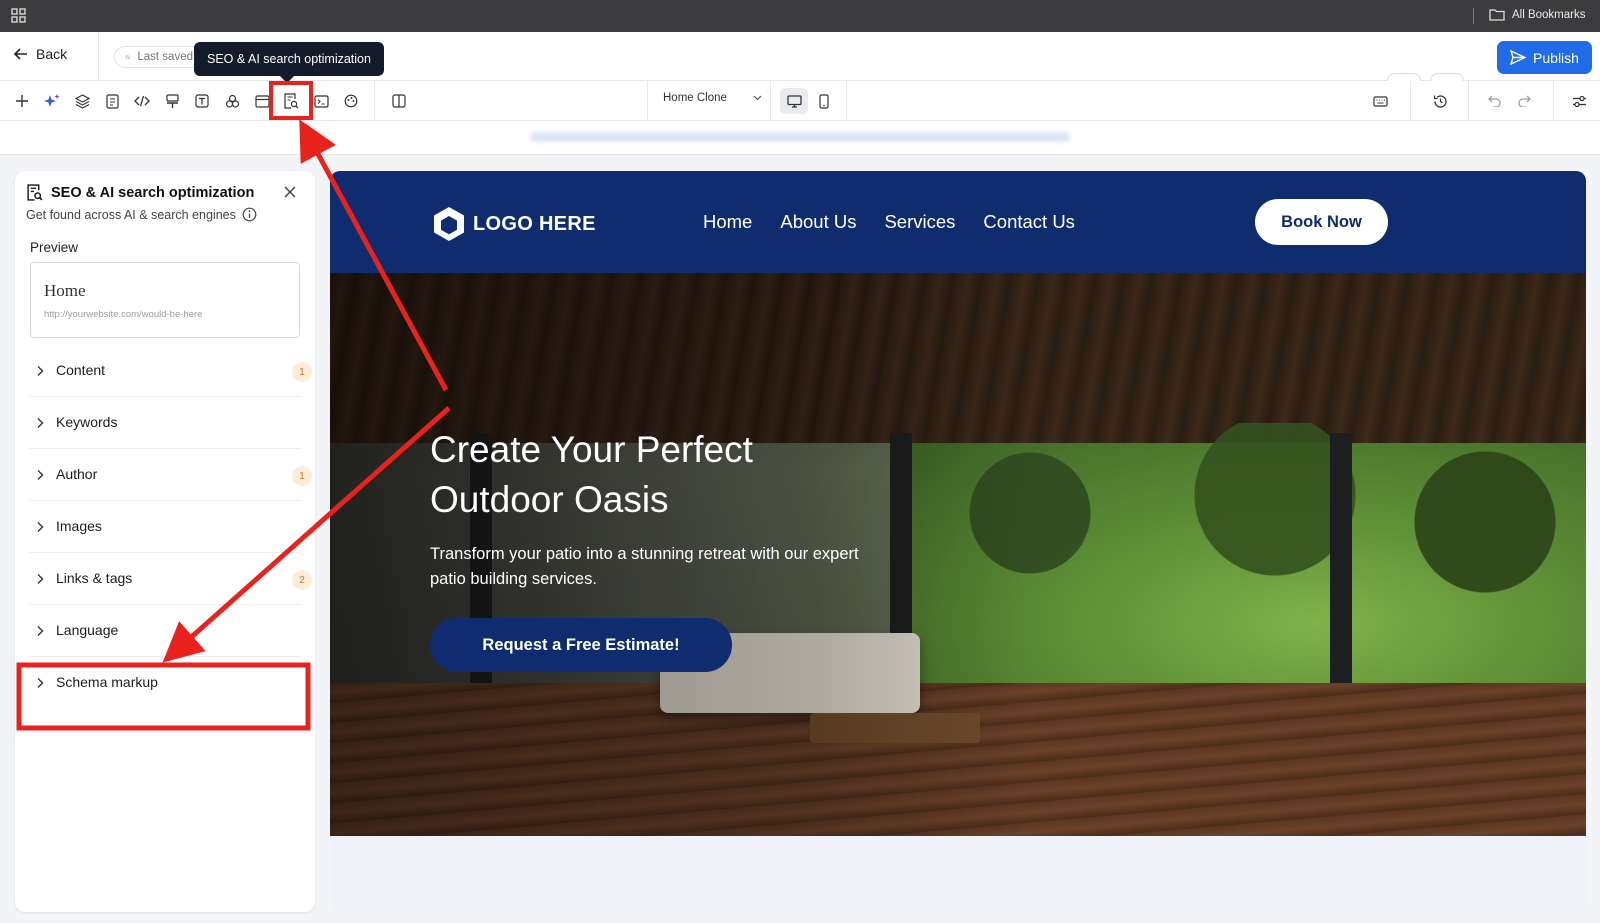  What do you see at coordinates (794, 101) in the screenshot?
I see `desktop-icon` at bounding box center [794, 101].